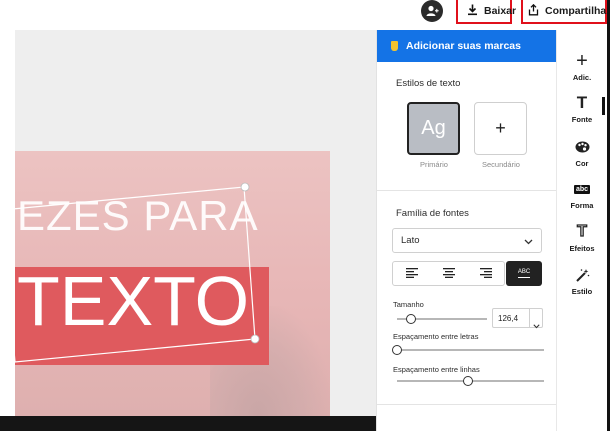 The height and width of the screenshot is (431, 610). What do you see at coordinates (432, 11) in the screenshot?
I see `person-add-icon` at bounding box center [432, 11].